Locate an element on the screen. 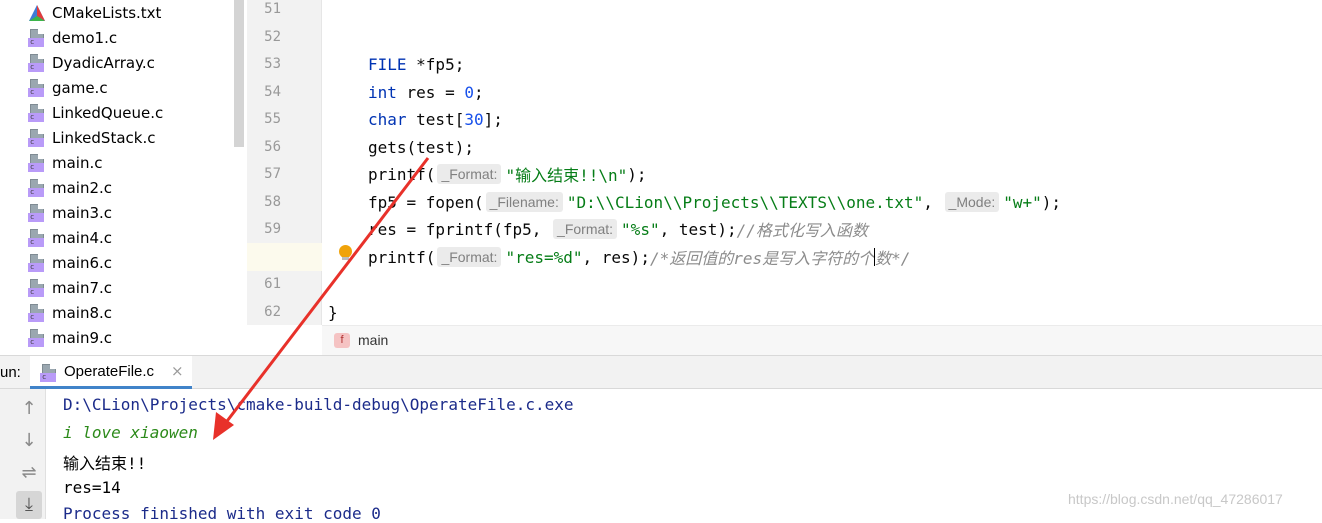 The height and width of the screenshot is (523, 1322). tab-label: OperateFile.c is located at coordinates (109, 371).